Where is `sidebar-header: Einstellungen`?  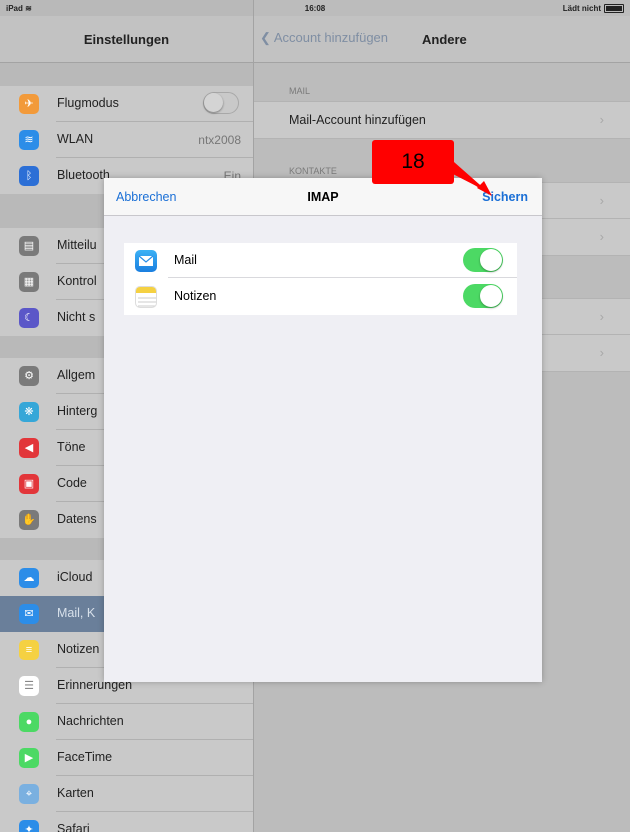
sidebar-header: Einstellungen is located at coordinates (126, 39).